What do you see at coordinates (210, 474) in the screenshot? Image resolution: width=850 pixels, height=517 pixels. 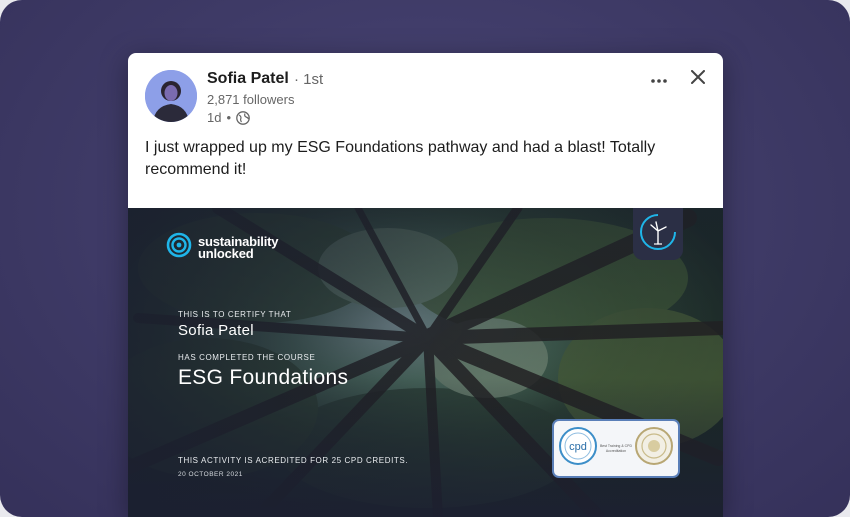 I see `certificate-date: 20 OCTOBER 2021` at bounding box center [210, 474].